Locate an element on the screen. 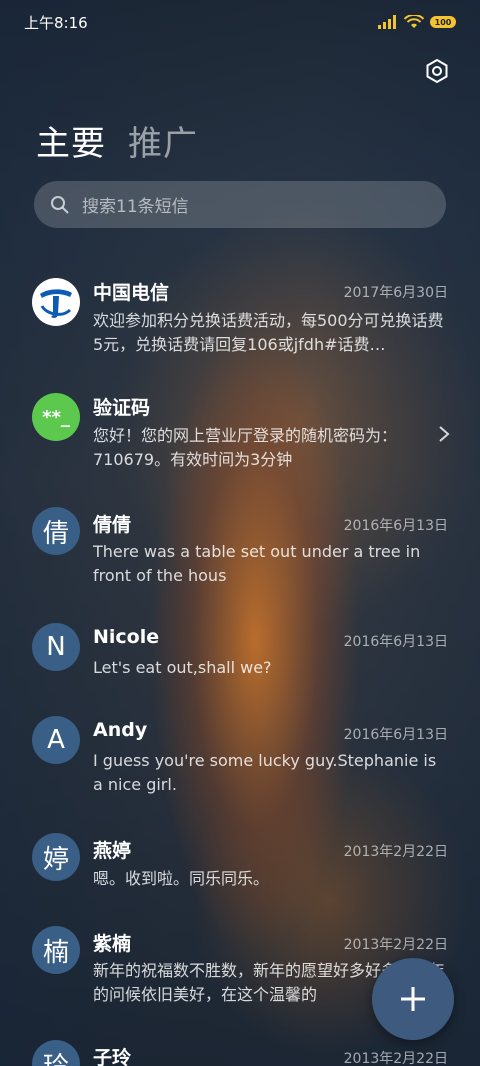 This screenshot has height=1066, width=480. new-message-button is located at coordinates (413, 999).